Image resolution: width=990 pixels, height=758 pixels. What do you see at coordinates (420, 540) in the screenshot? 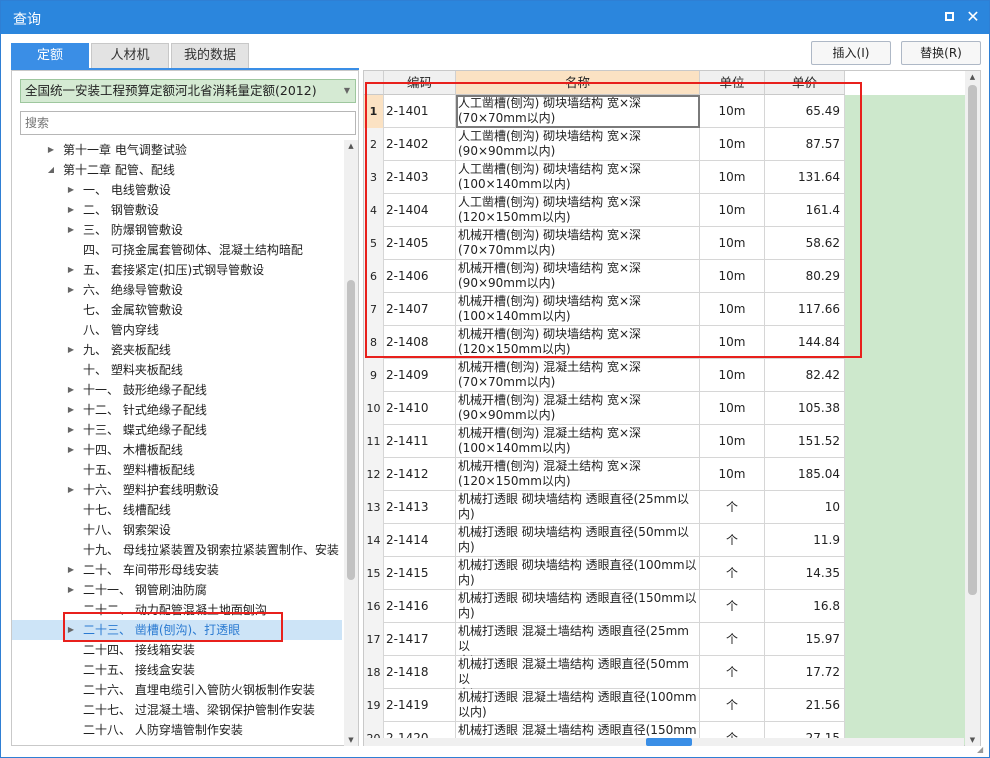
I see `cell-code: 2-1414` at bounding box center [420, 540].